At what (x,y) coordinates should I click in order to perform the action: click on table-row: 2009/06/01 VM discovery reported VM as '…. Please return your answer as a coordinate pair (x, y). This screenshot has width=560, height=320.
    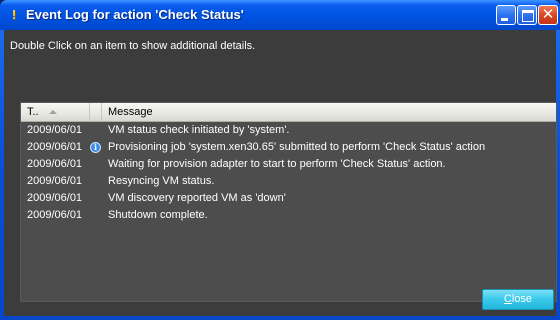
    Looking at the image, I should click on (288, 198).